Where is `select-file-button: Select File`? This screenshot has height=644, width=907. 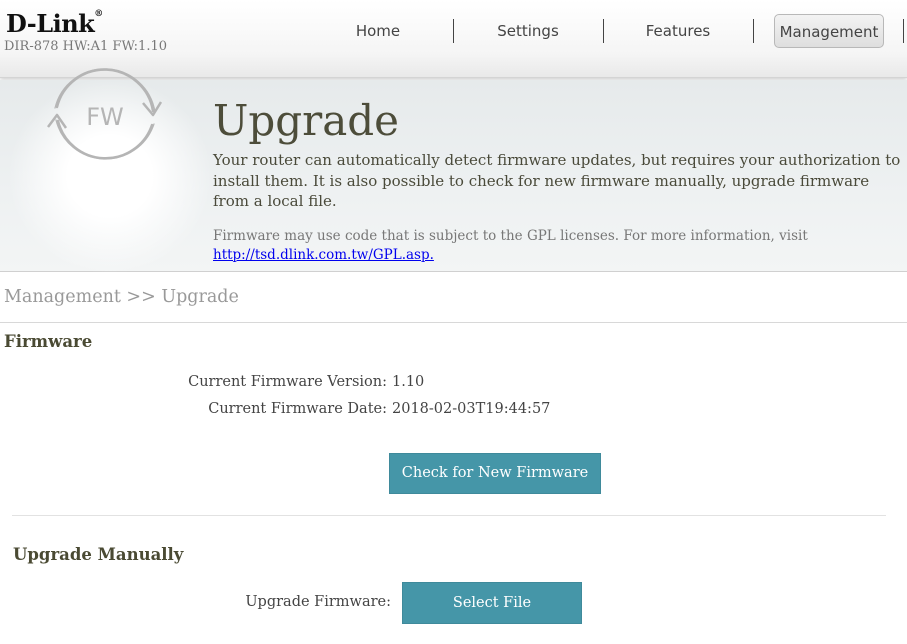
select-file-button: Select File is located at coordinates (492, 603).